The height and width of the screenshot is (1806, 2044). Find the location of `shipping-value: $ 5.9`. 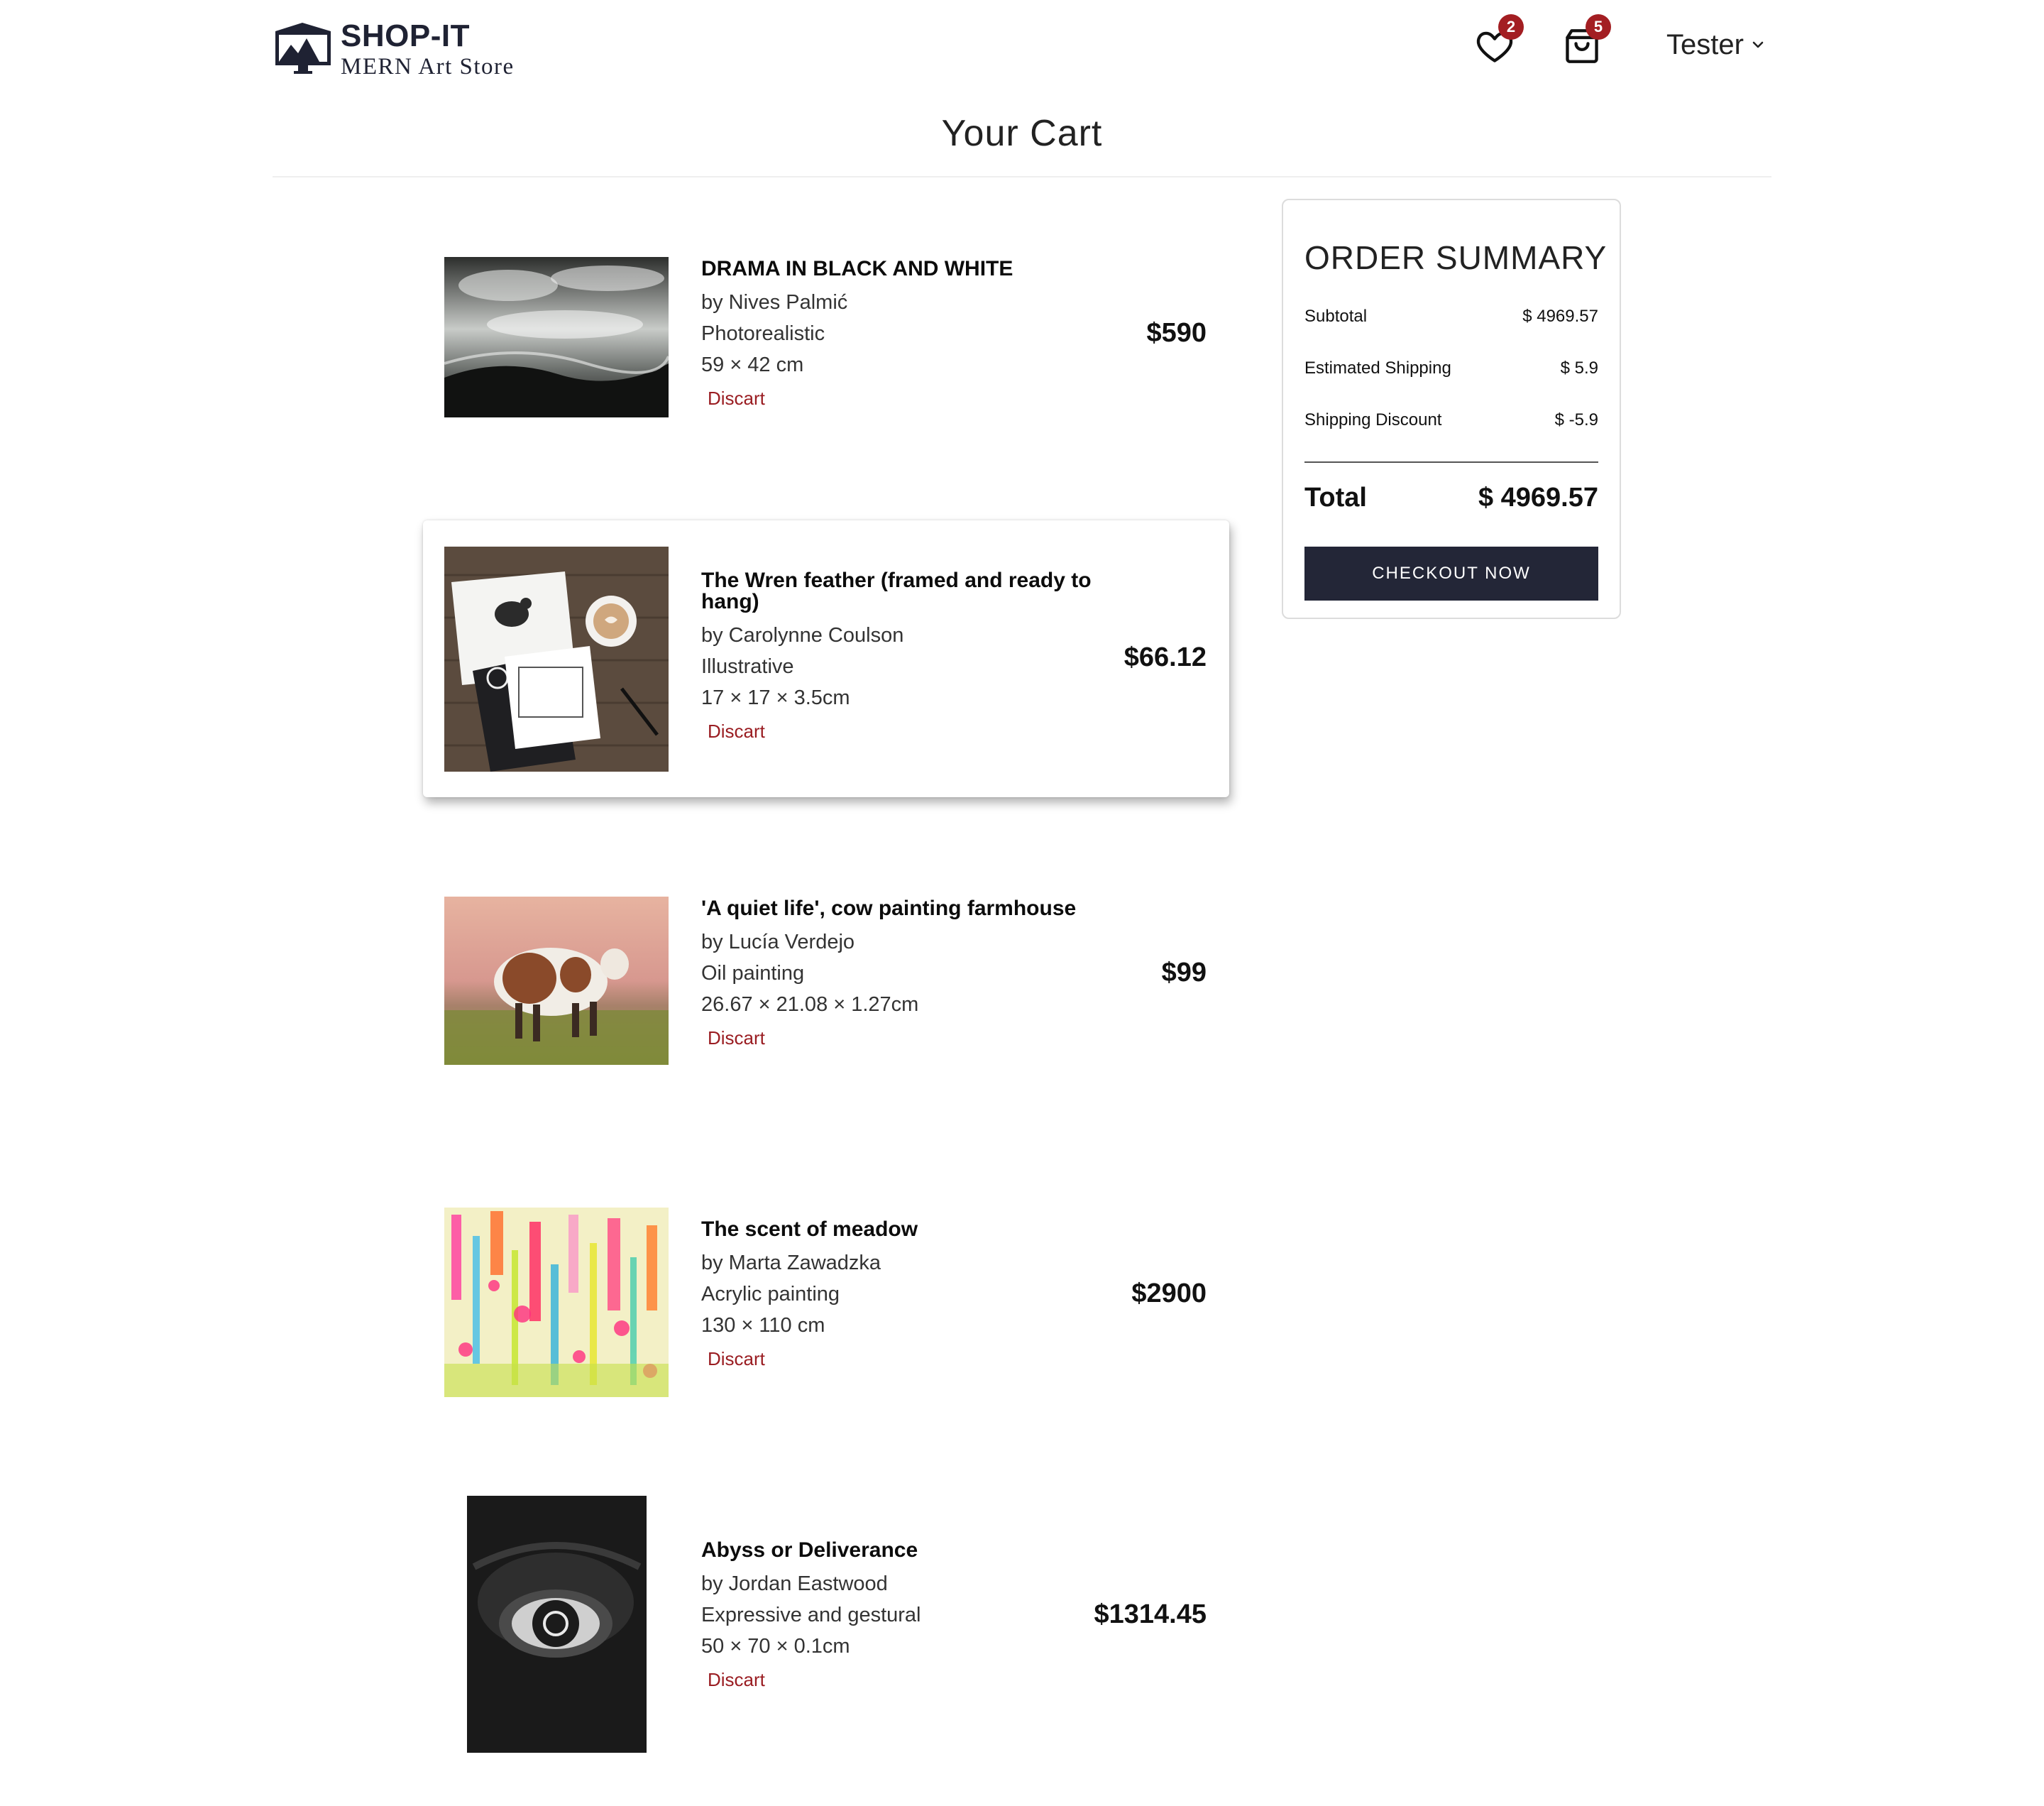

shipping-value: $ 5.9 is located at coordinates (1579, 368).